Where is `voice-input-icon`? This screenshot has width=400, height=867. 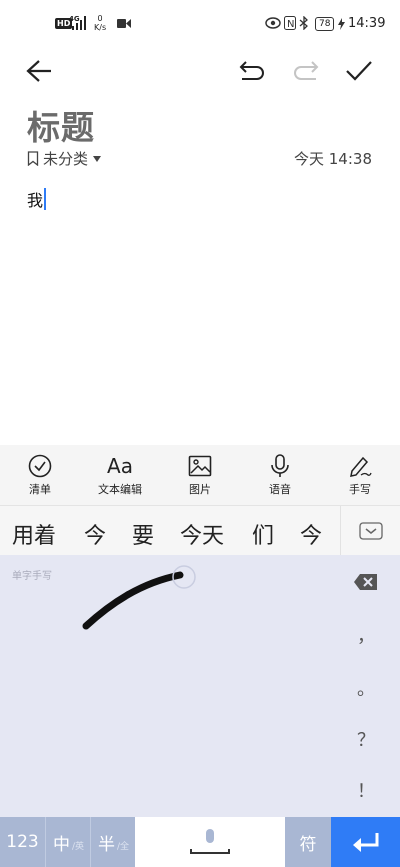
voice-input-icon is located at coordinates (210, 841).